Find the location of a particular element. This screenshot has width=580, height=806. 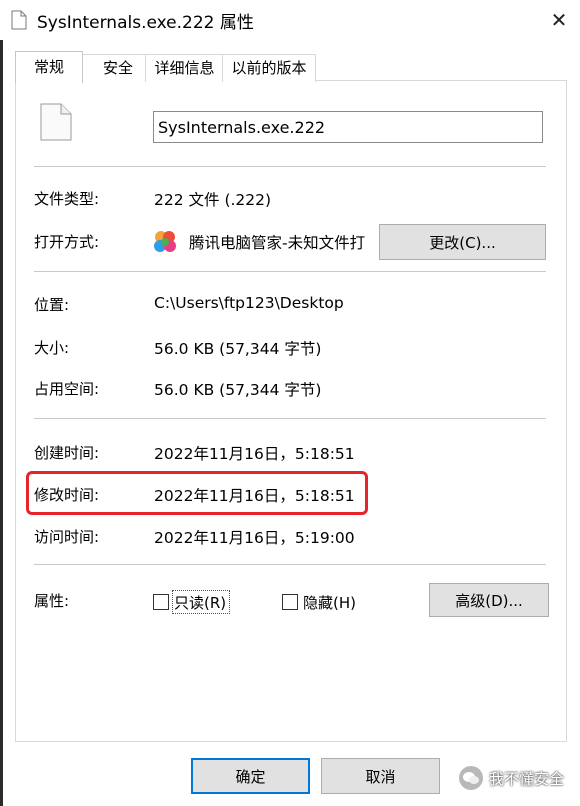

accessed-value: 2022年11月16日，5:19:00 is located at coordinates (254, 538).